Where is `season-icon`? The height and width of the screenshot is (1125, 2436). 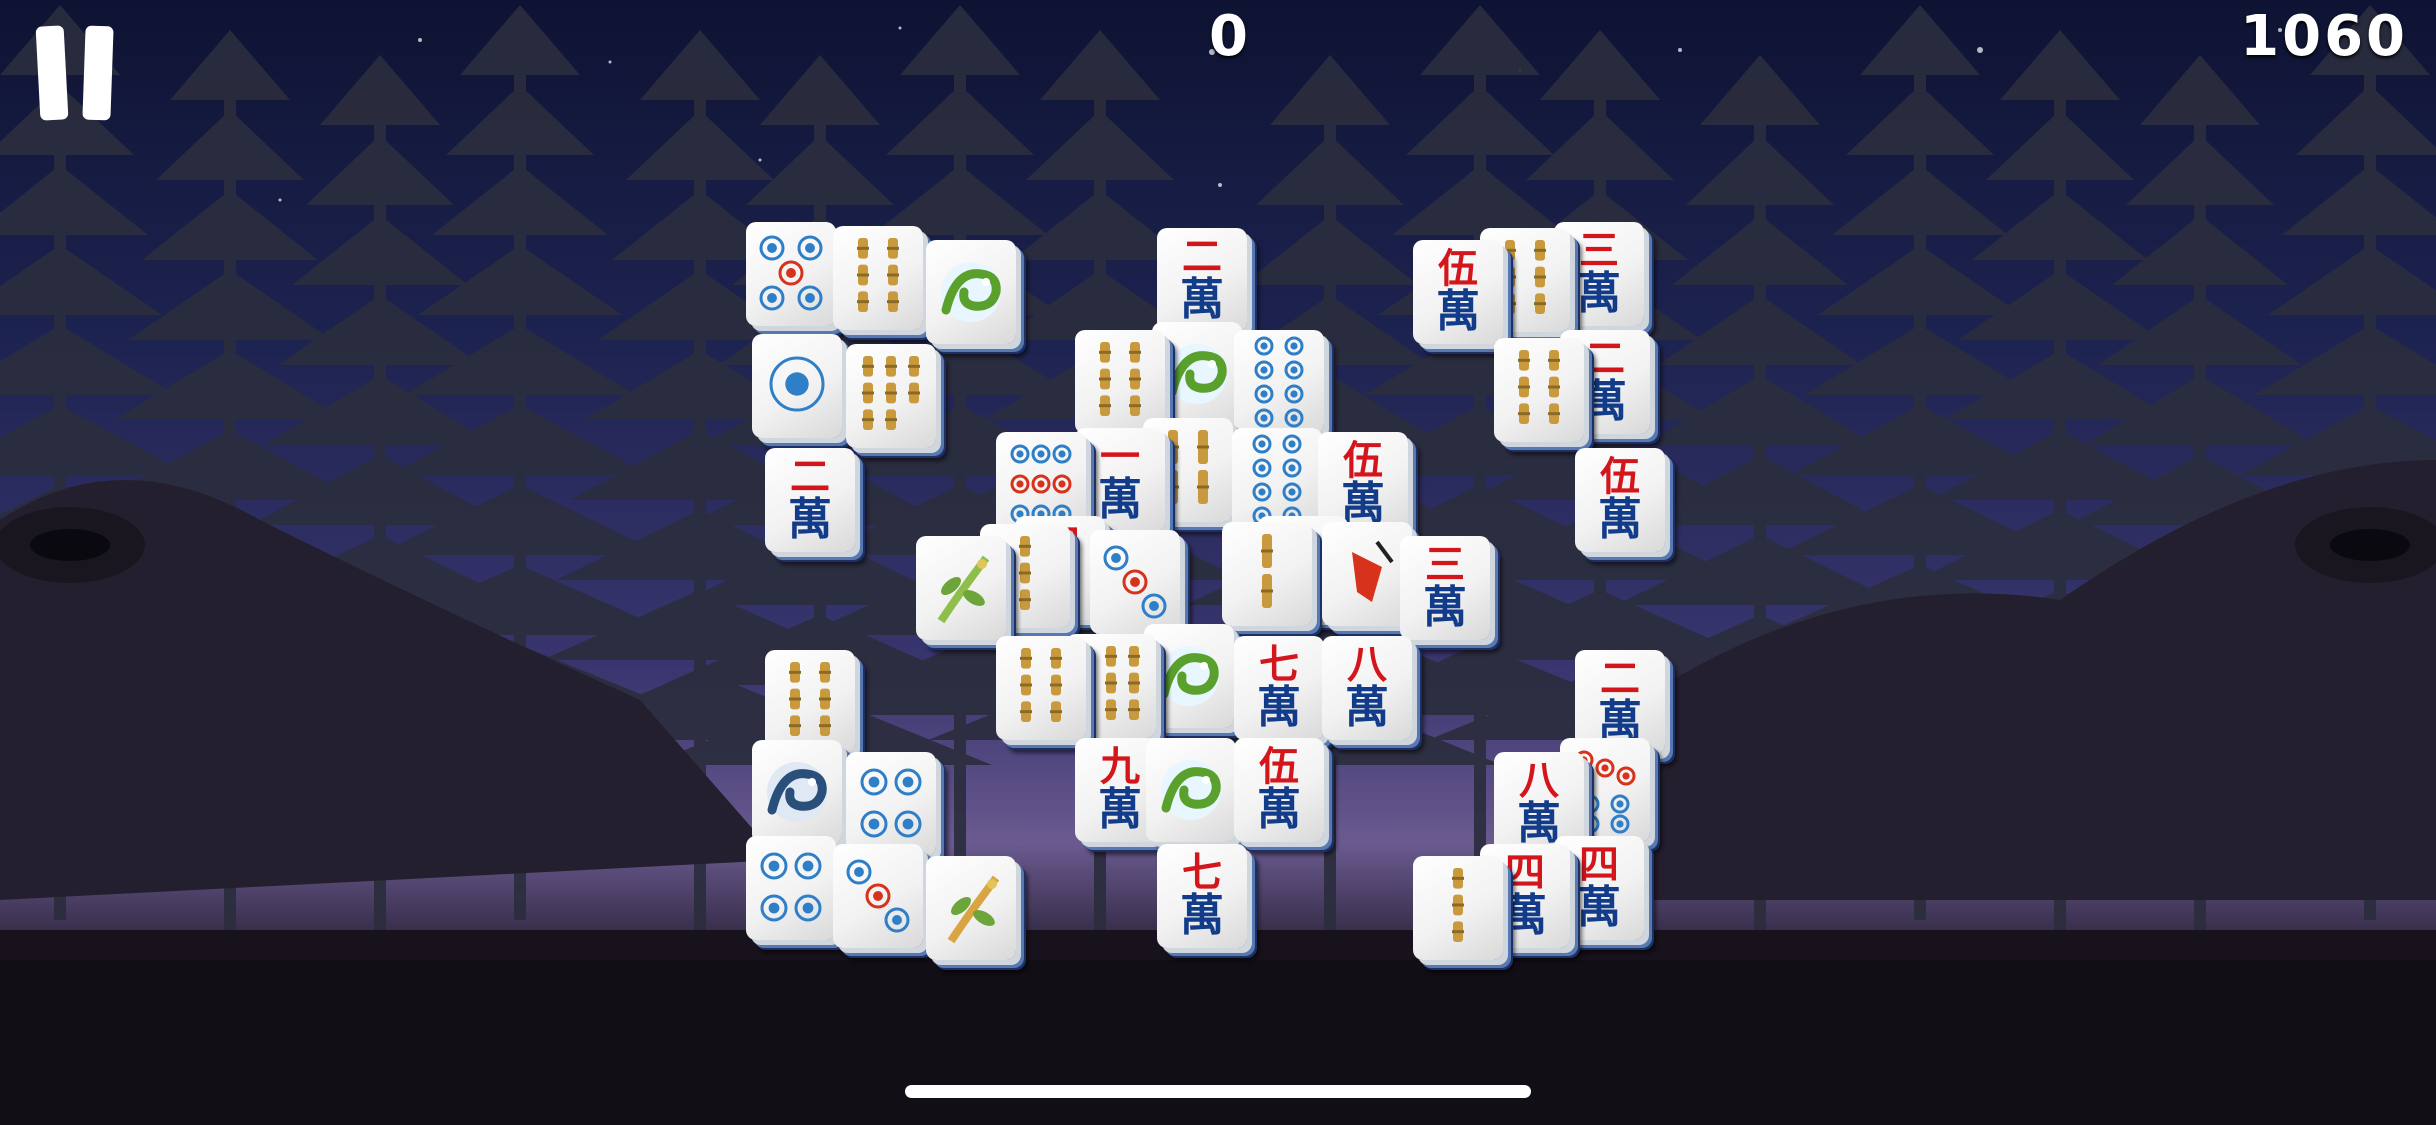
season-icon is located at coordinates (1373, 571).